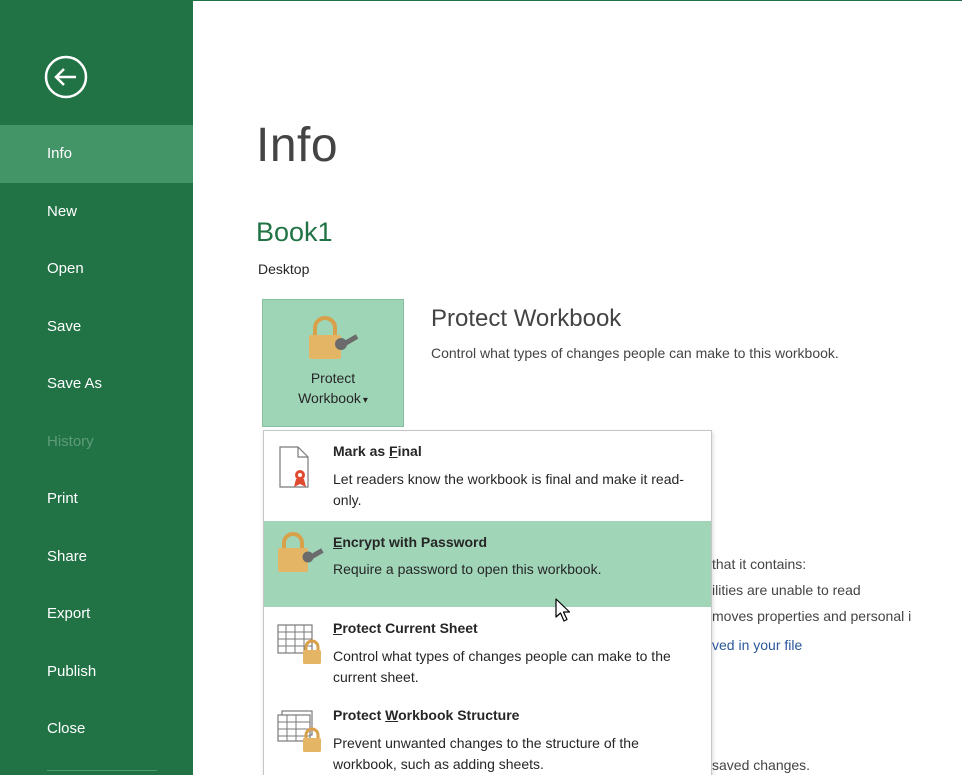 The image size is (962, 775). I want to click on sidebar-item-label: Share, so click(67, 556).